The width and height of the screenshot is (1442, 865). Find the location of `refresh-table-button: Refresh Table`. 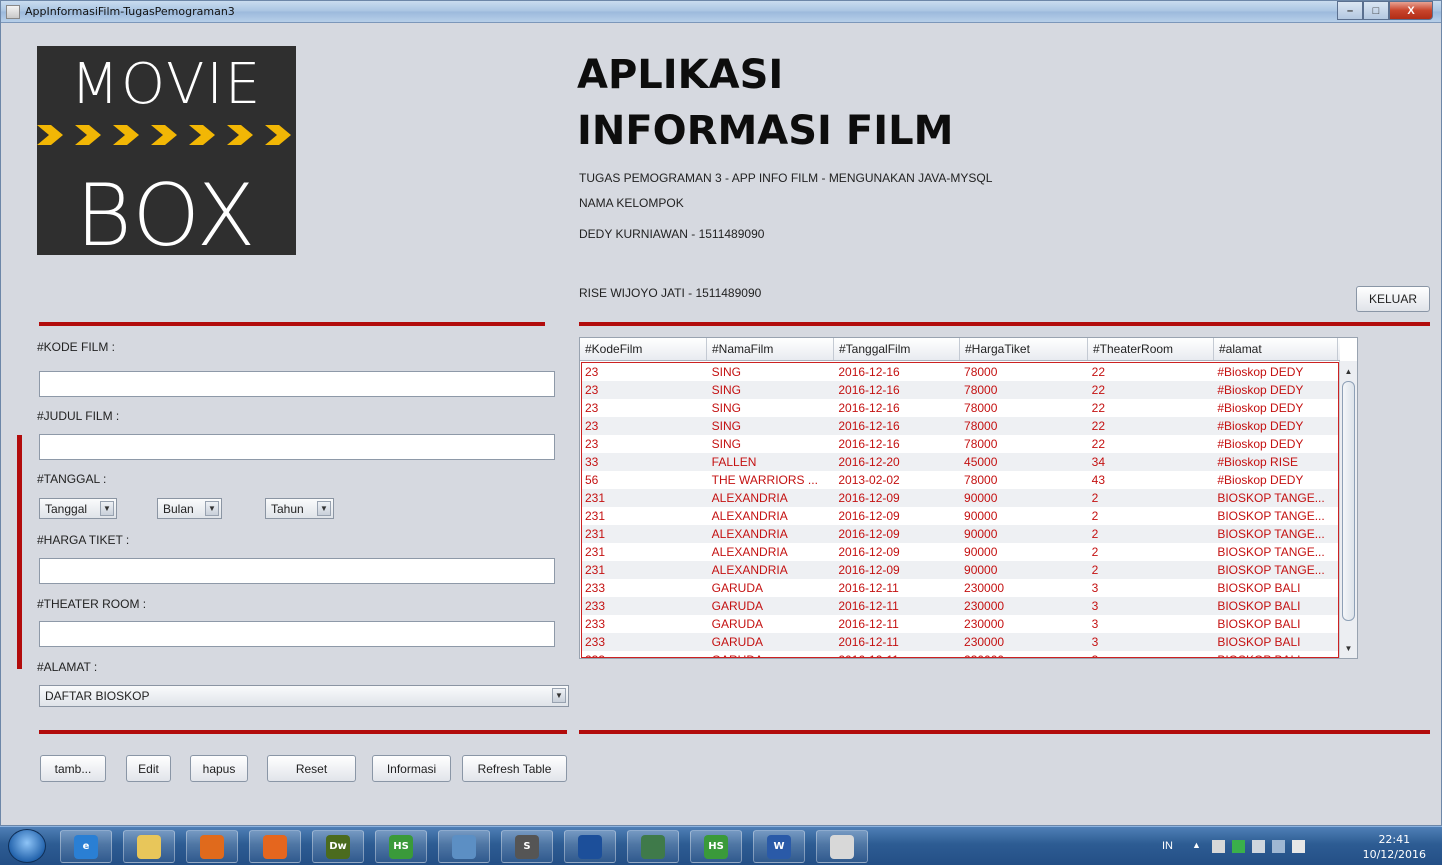

refresh-table-button: Refresh Table is located at coordinates (514, 768).